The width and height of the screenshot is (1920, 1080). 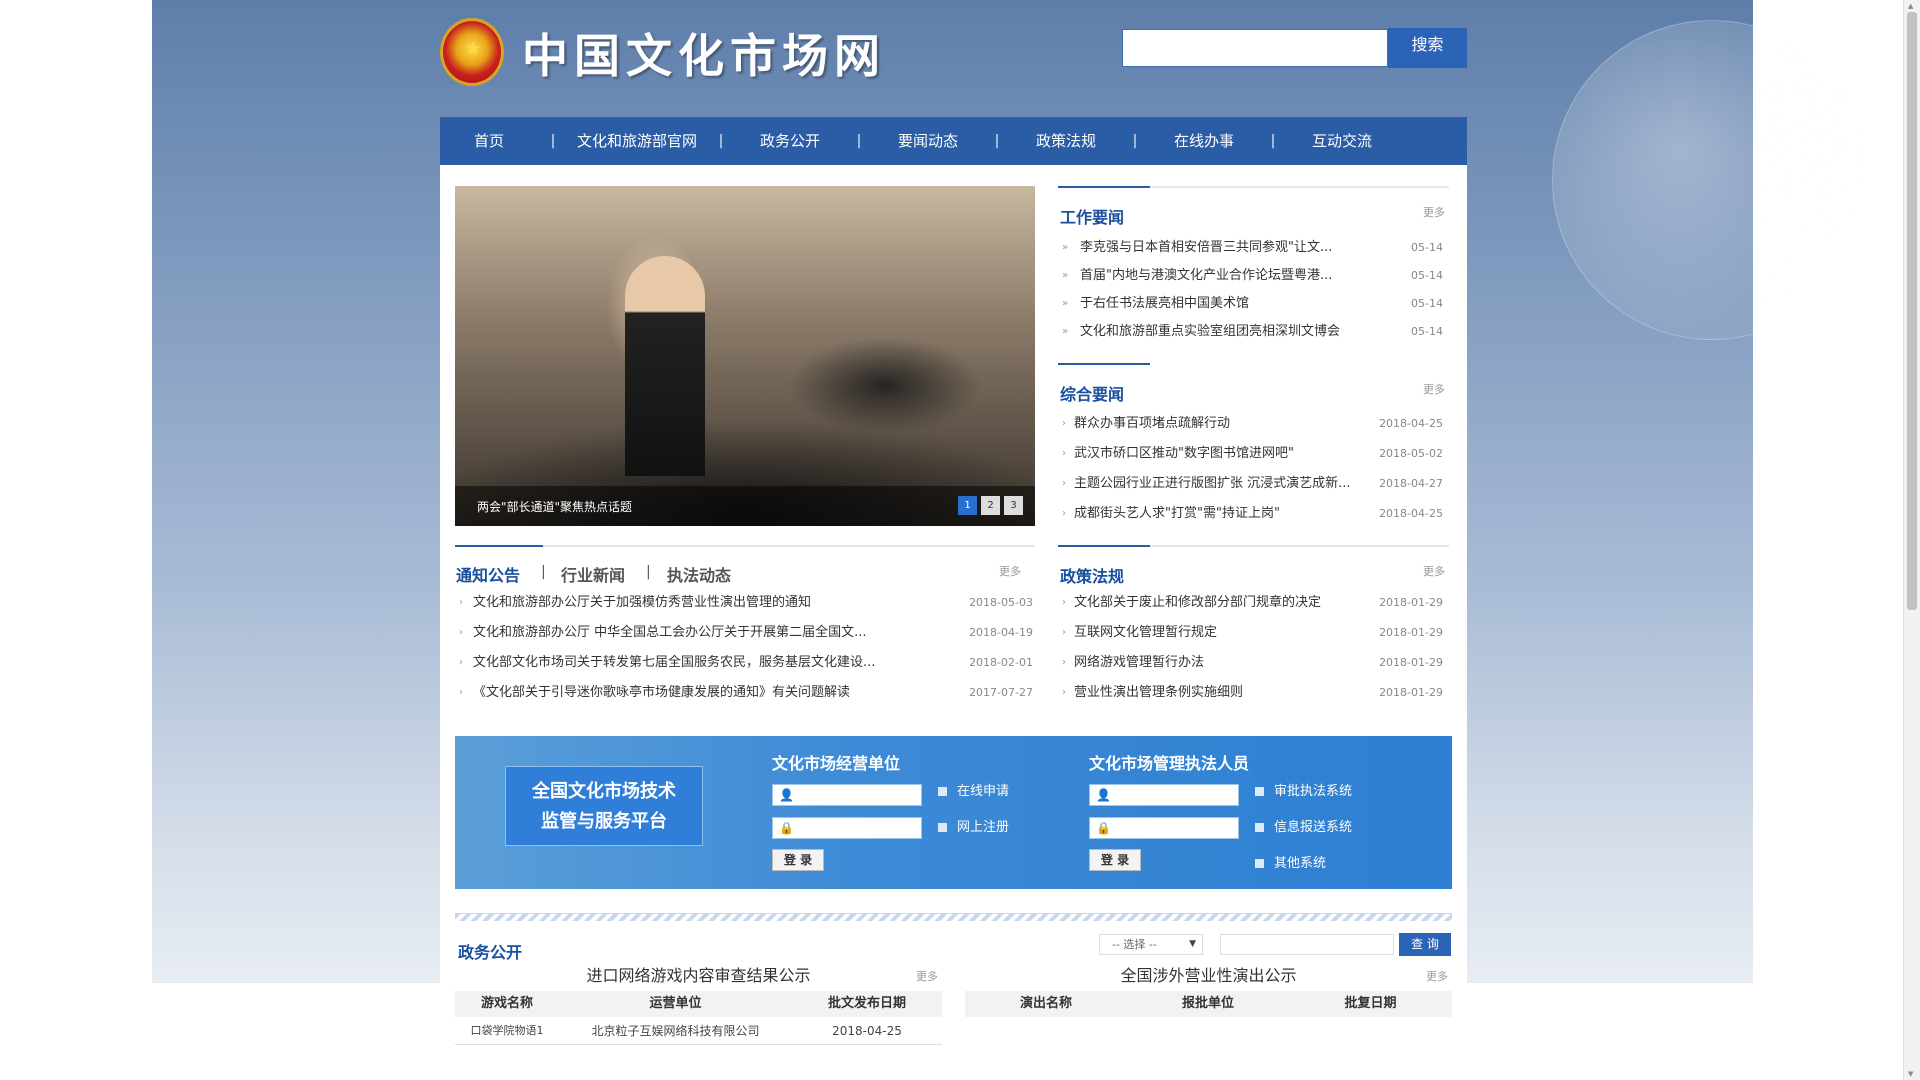 I want to click on list-item: › 武汉市硚口区推动"数字图书馆进网吧" 2018-05-02, so click(x=1253, y=454).